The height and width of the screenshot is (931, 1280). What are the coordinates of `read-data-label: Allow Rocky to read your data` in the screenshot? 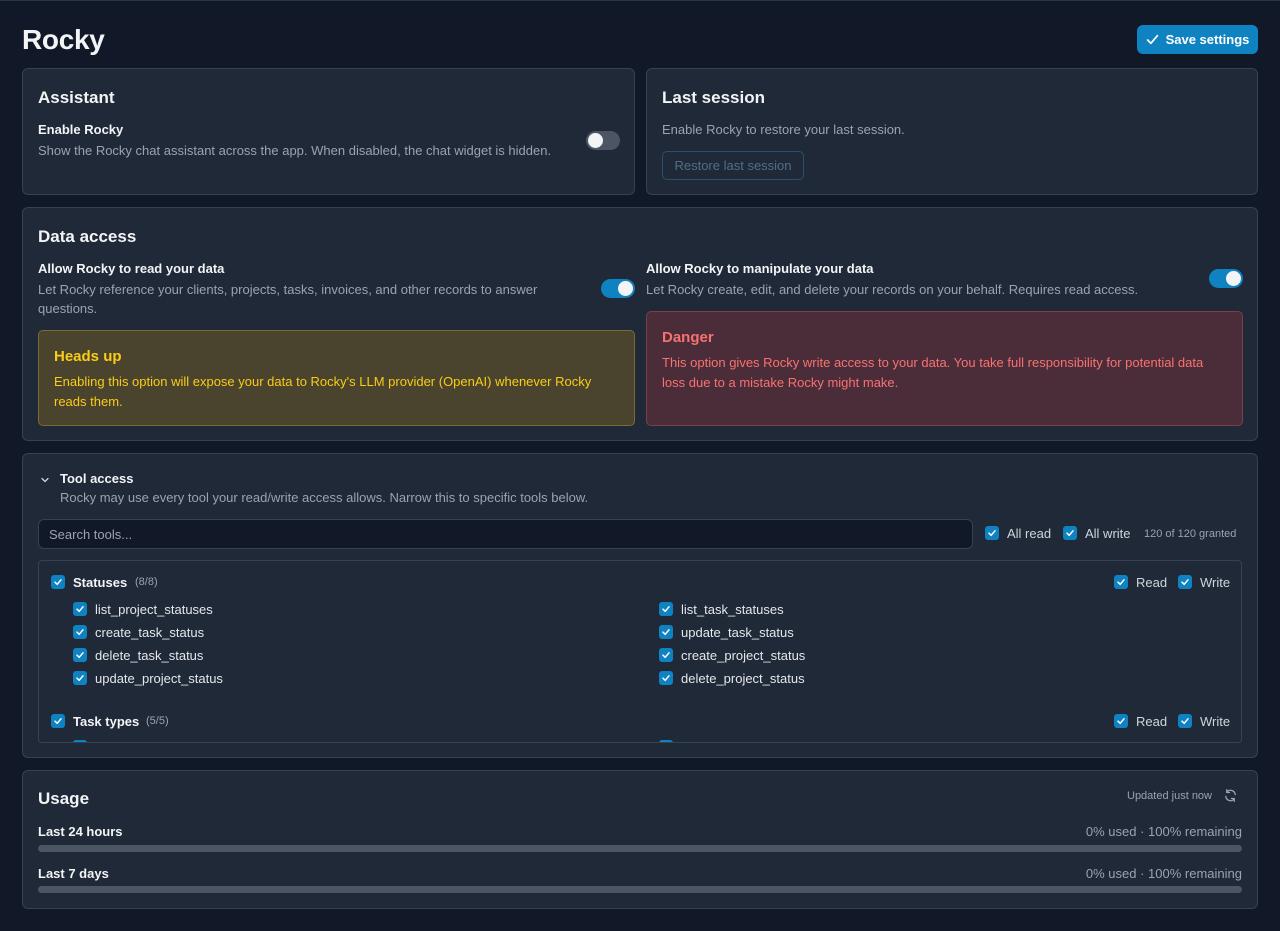 It's located at (131, 268).